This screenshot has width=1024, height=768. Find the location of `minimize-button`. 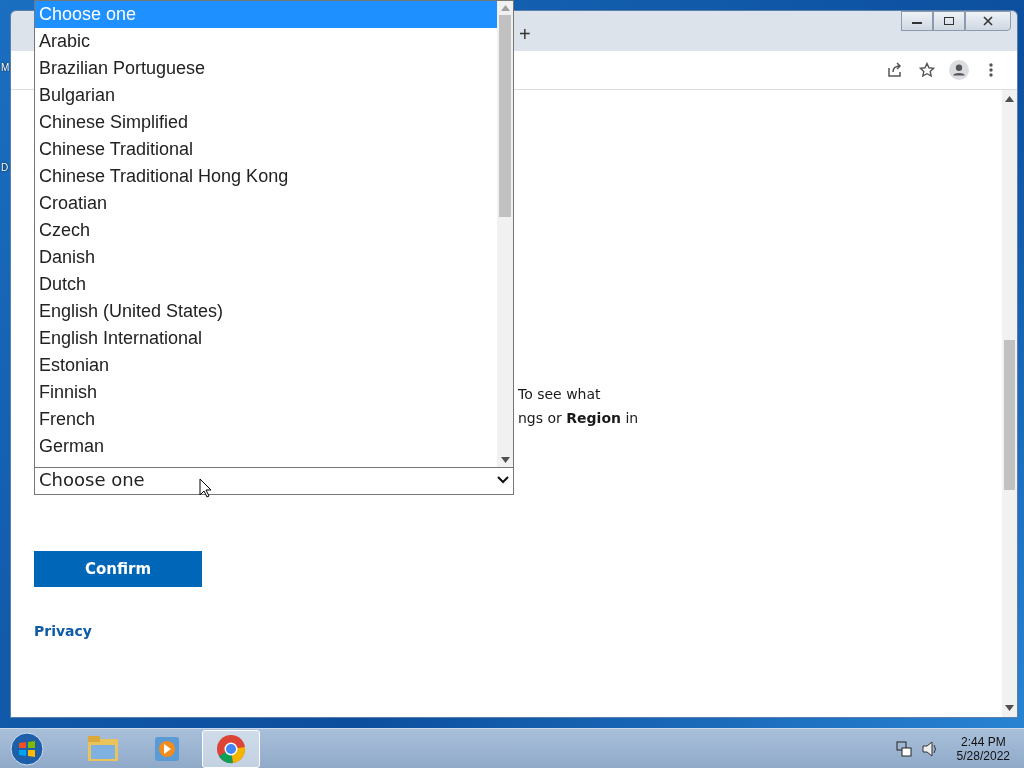

minimize-button is located at coordinates (917, 21).